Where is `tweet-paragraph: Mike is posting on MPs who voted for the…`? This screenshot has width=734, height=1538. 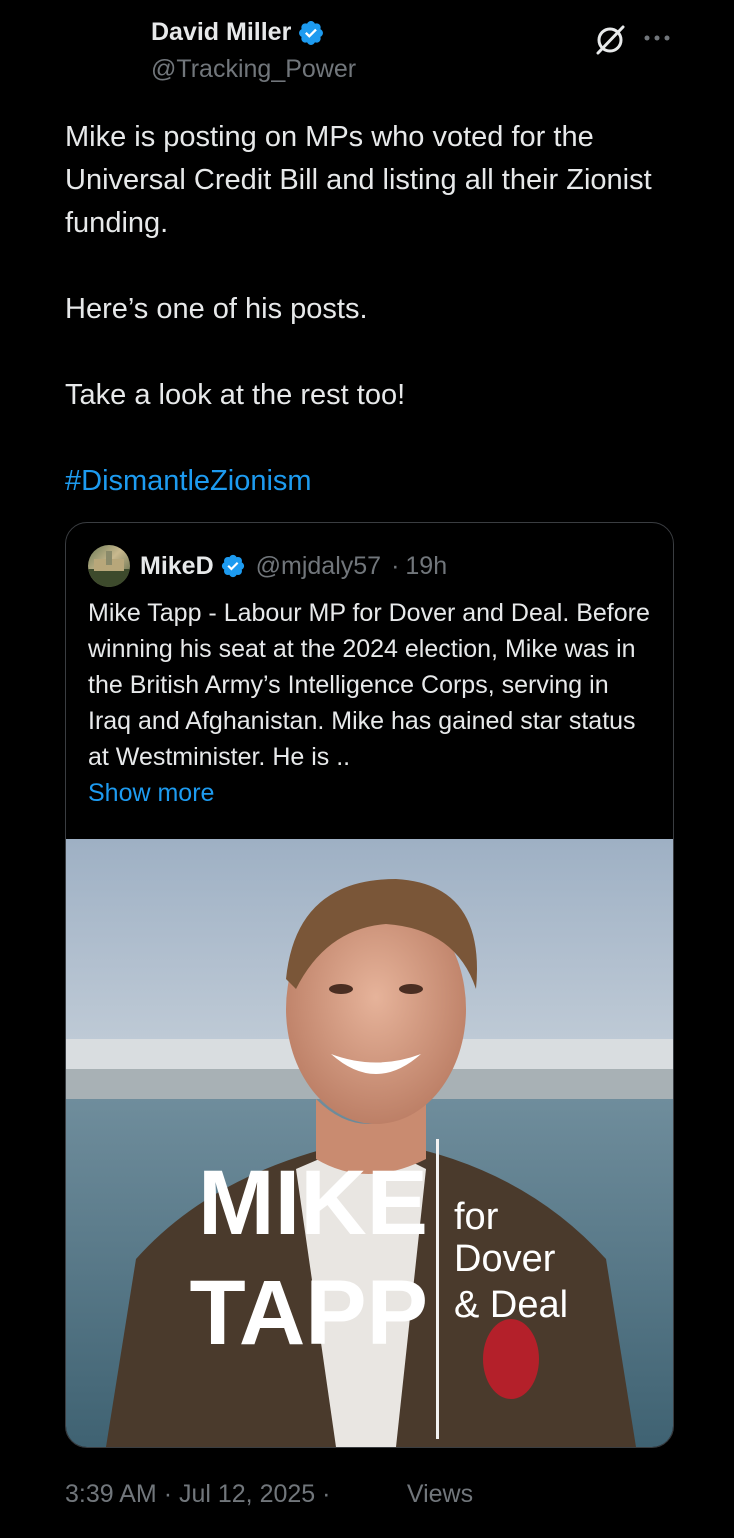
tweet-paragraph: Mike is posting on MPs who voted for the… is located at coordinates (358, 180).